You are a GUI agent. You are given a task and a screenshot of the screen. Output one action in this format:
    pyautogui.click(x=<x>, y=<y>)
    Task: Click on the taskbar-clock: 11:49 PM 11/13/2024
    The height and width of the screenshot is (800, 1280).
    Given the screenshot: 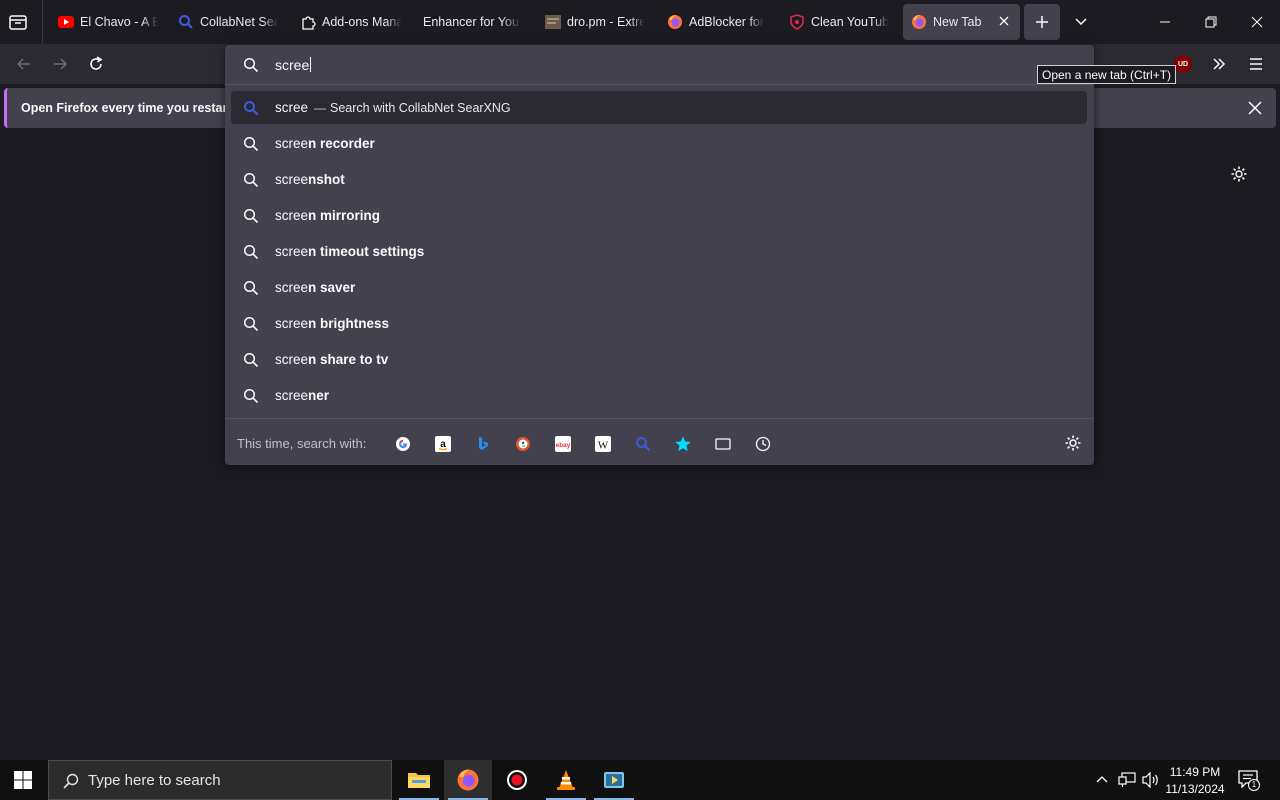 What is the action you would take?
    pyautogui.click(x=1195, y=781)
    